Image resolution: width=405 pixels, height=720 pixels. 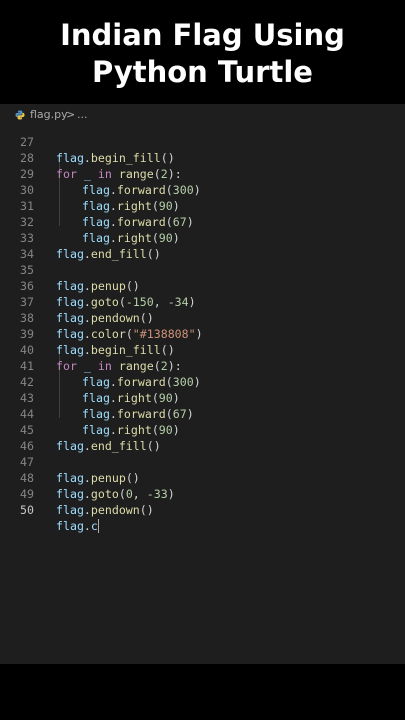 What do you see at coordinates (20, 115) in the screenshot?
I see `python-file-icon` at bounding box center [20, 115].